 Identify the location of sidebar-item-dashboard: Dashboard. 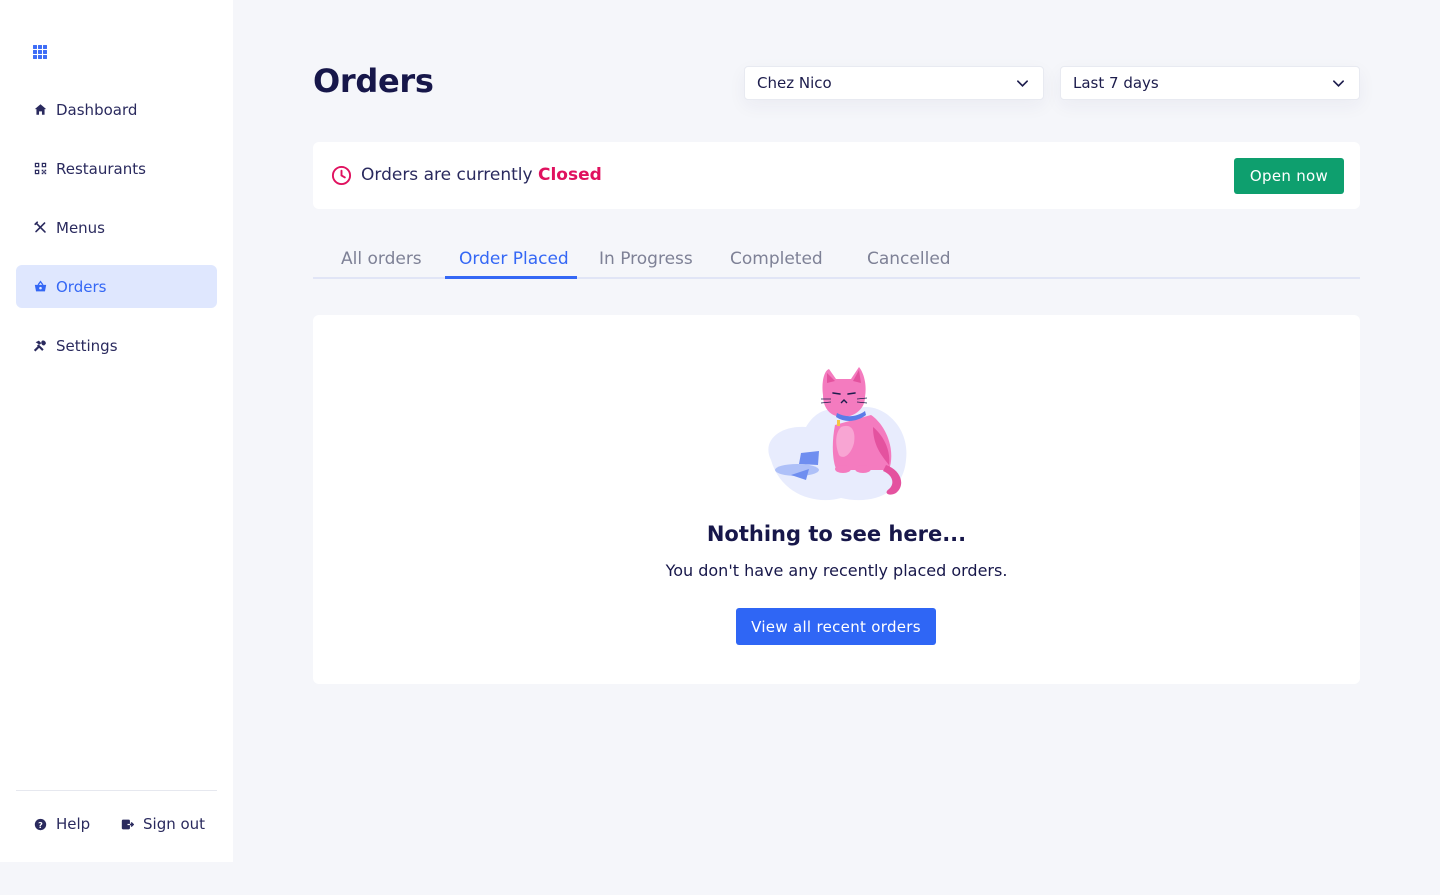
(116, 109).